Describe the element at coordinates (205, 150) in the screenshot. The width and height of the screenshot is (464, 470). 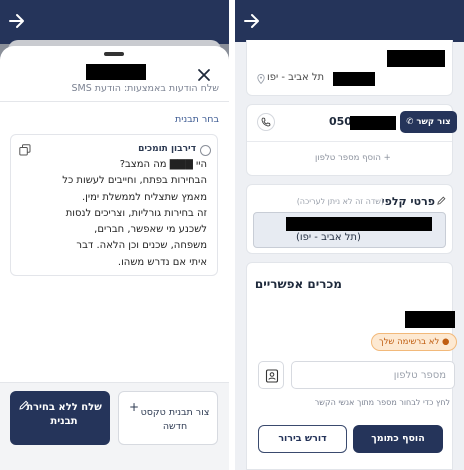
I see `template-radio` at that location.